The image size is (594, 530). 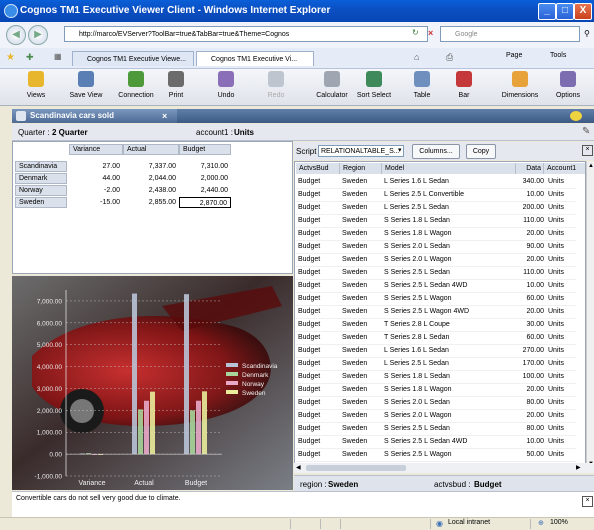 I want to click on forward-icon: ▶, so click(x=38, y=35).